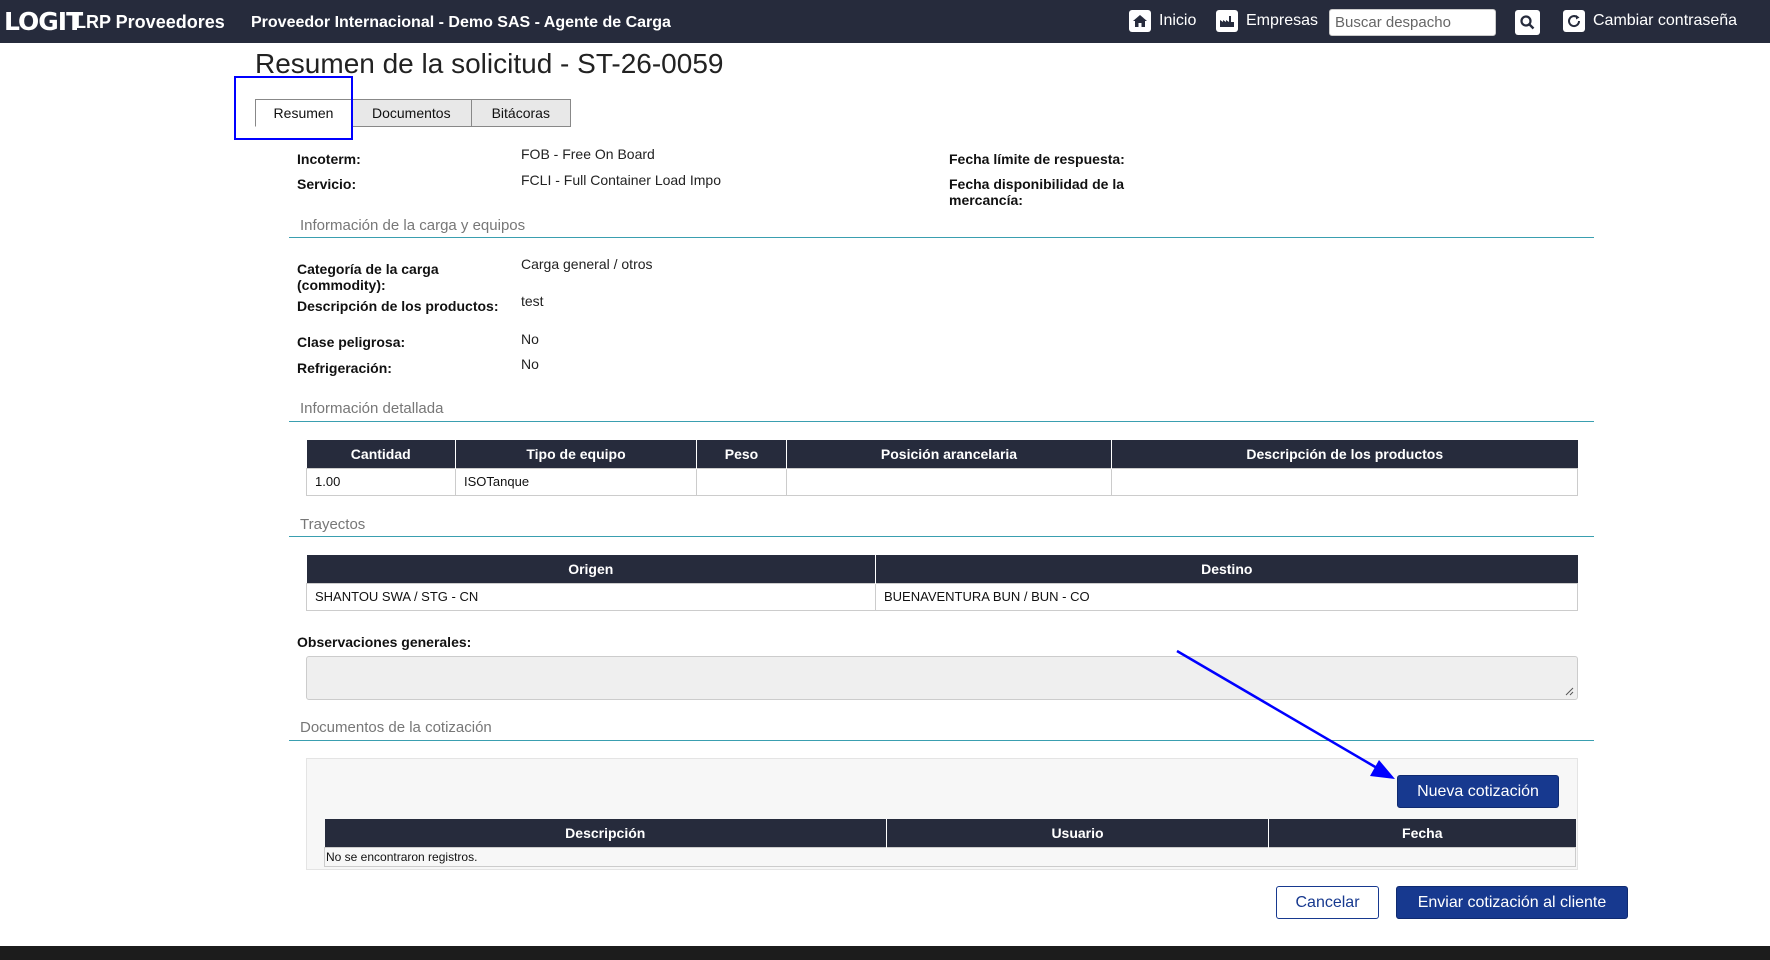 The height and width of the screenshot is (960, 1770). What do you see at coordinates (293, 108) in the screenshot?
I see `annotation-highlight-box` at bounding box center [293, 108].